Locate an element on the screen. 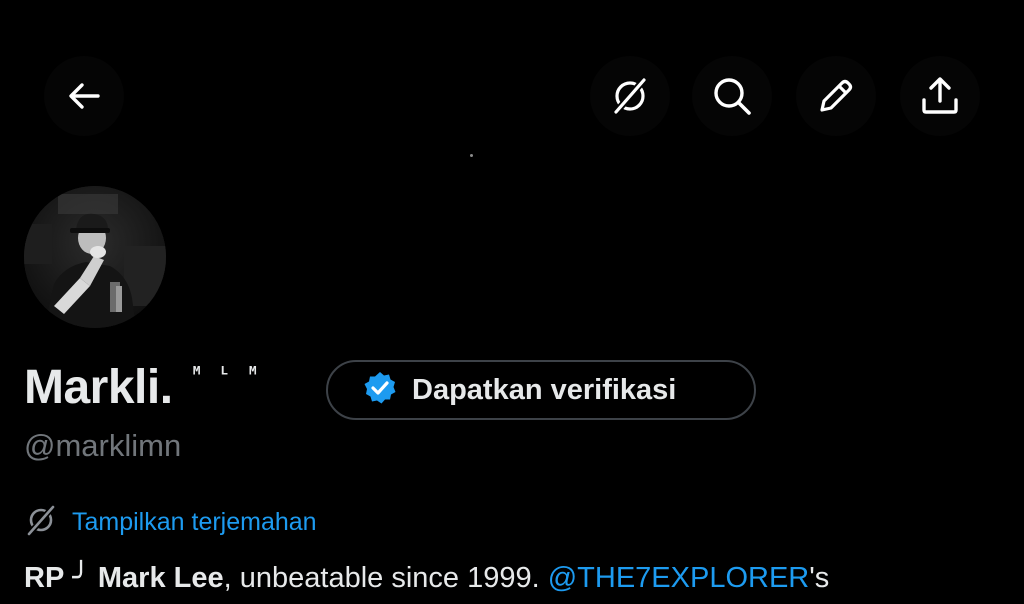 The width and height of the screenshot is (1024, 604). share-icon is located at coordinates (940, 96).